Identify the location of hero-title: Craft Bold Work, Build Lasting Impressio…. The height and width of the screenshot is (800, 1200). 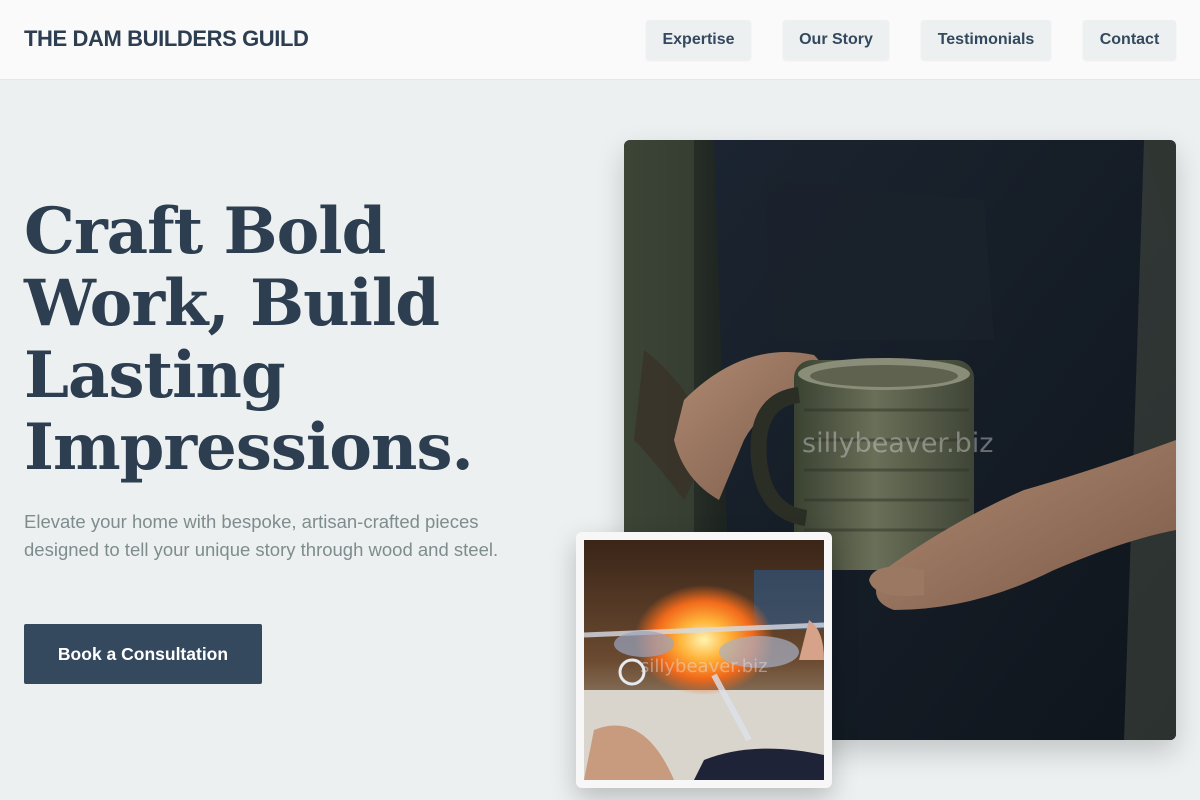
(249, 339).